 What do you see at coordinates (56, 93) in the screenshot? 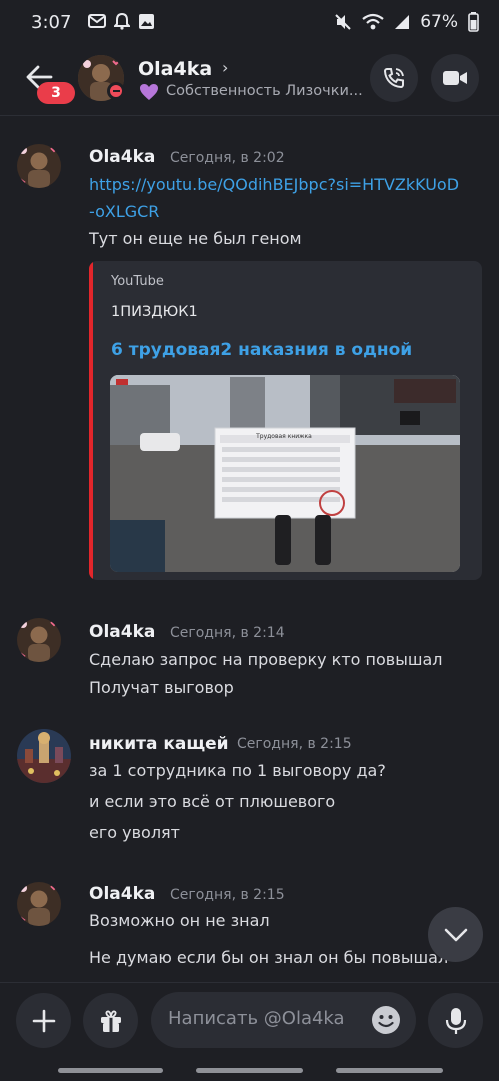
I see `unread-badge: 3` at bounding box center [56, 93].